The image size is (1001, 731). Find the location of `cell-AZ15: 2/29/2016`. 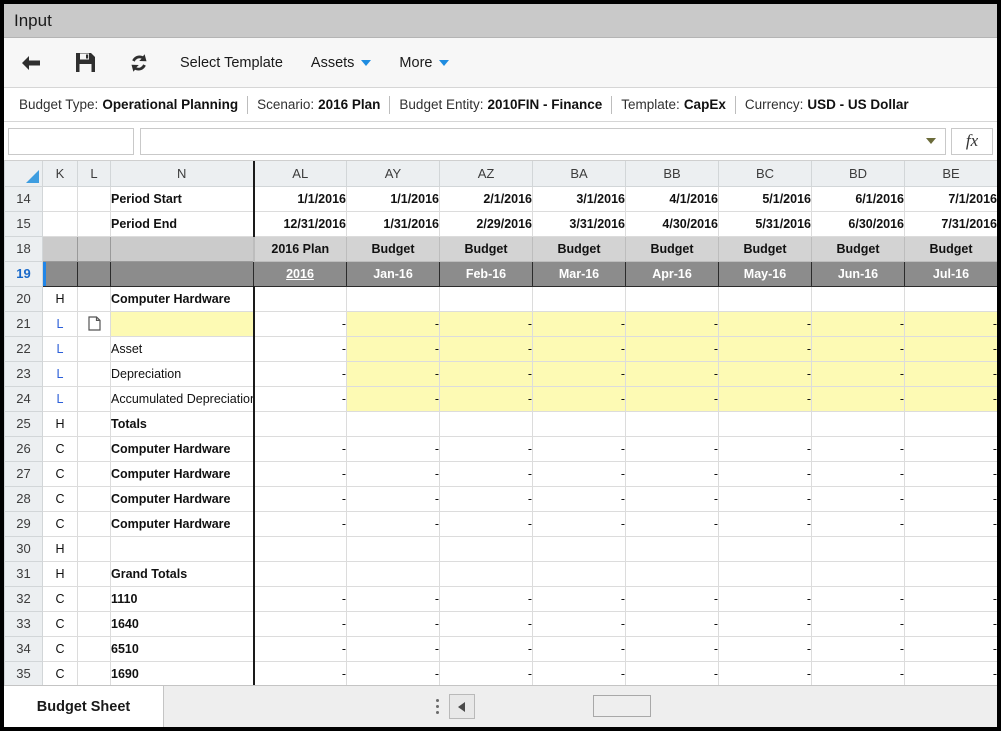

cell-AZ15: 2/29/2016 is located at coordinates (486, 223).